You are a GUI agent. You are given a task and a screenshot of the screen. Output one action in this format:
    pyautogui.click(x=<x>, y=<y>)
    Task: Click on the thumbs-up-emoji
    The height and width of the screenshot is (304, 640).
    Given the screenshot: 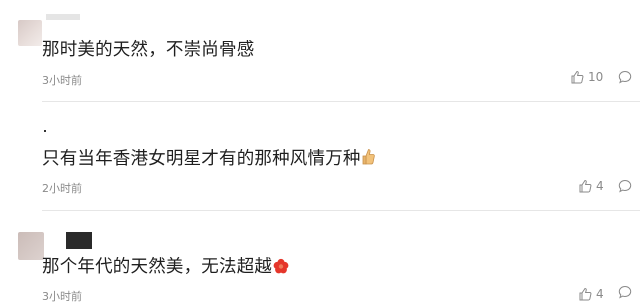 What is the action you would take?
    pyautogui.click(x=368, y=157)
    